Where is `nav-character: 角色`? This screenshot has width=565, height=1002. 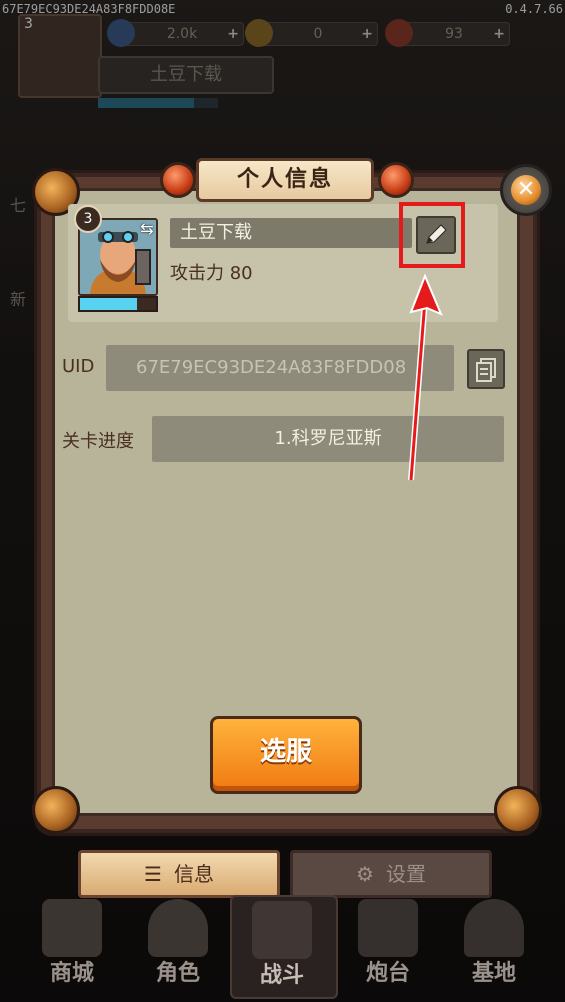 nav-character: 角色 is located at coordinates (178, 945).